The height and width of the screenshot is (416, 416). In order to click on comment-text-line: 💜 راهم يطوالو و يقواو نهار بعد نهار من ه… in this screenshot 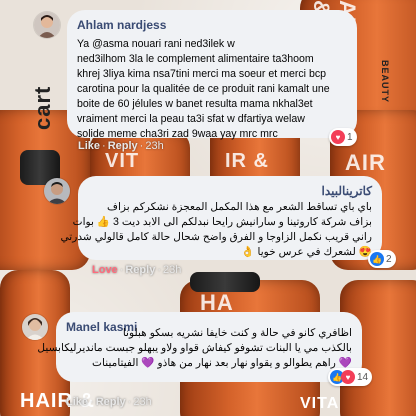, I will do `click(222, 363)`.